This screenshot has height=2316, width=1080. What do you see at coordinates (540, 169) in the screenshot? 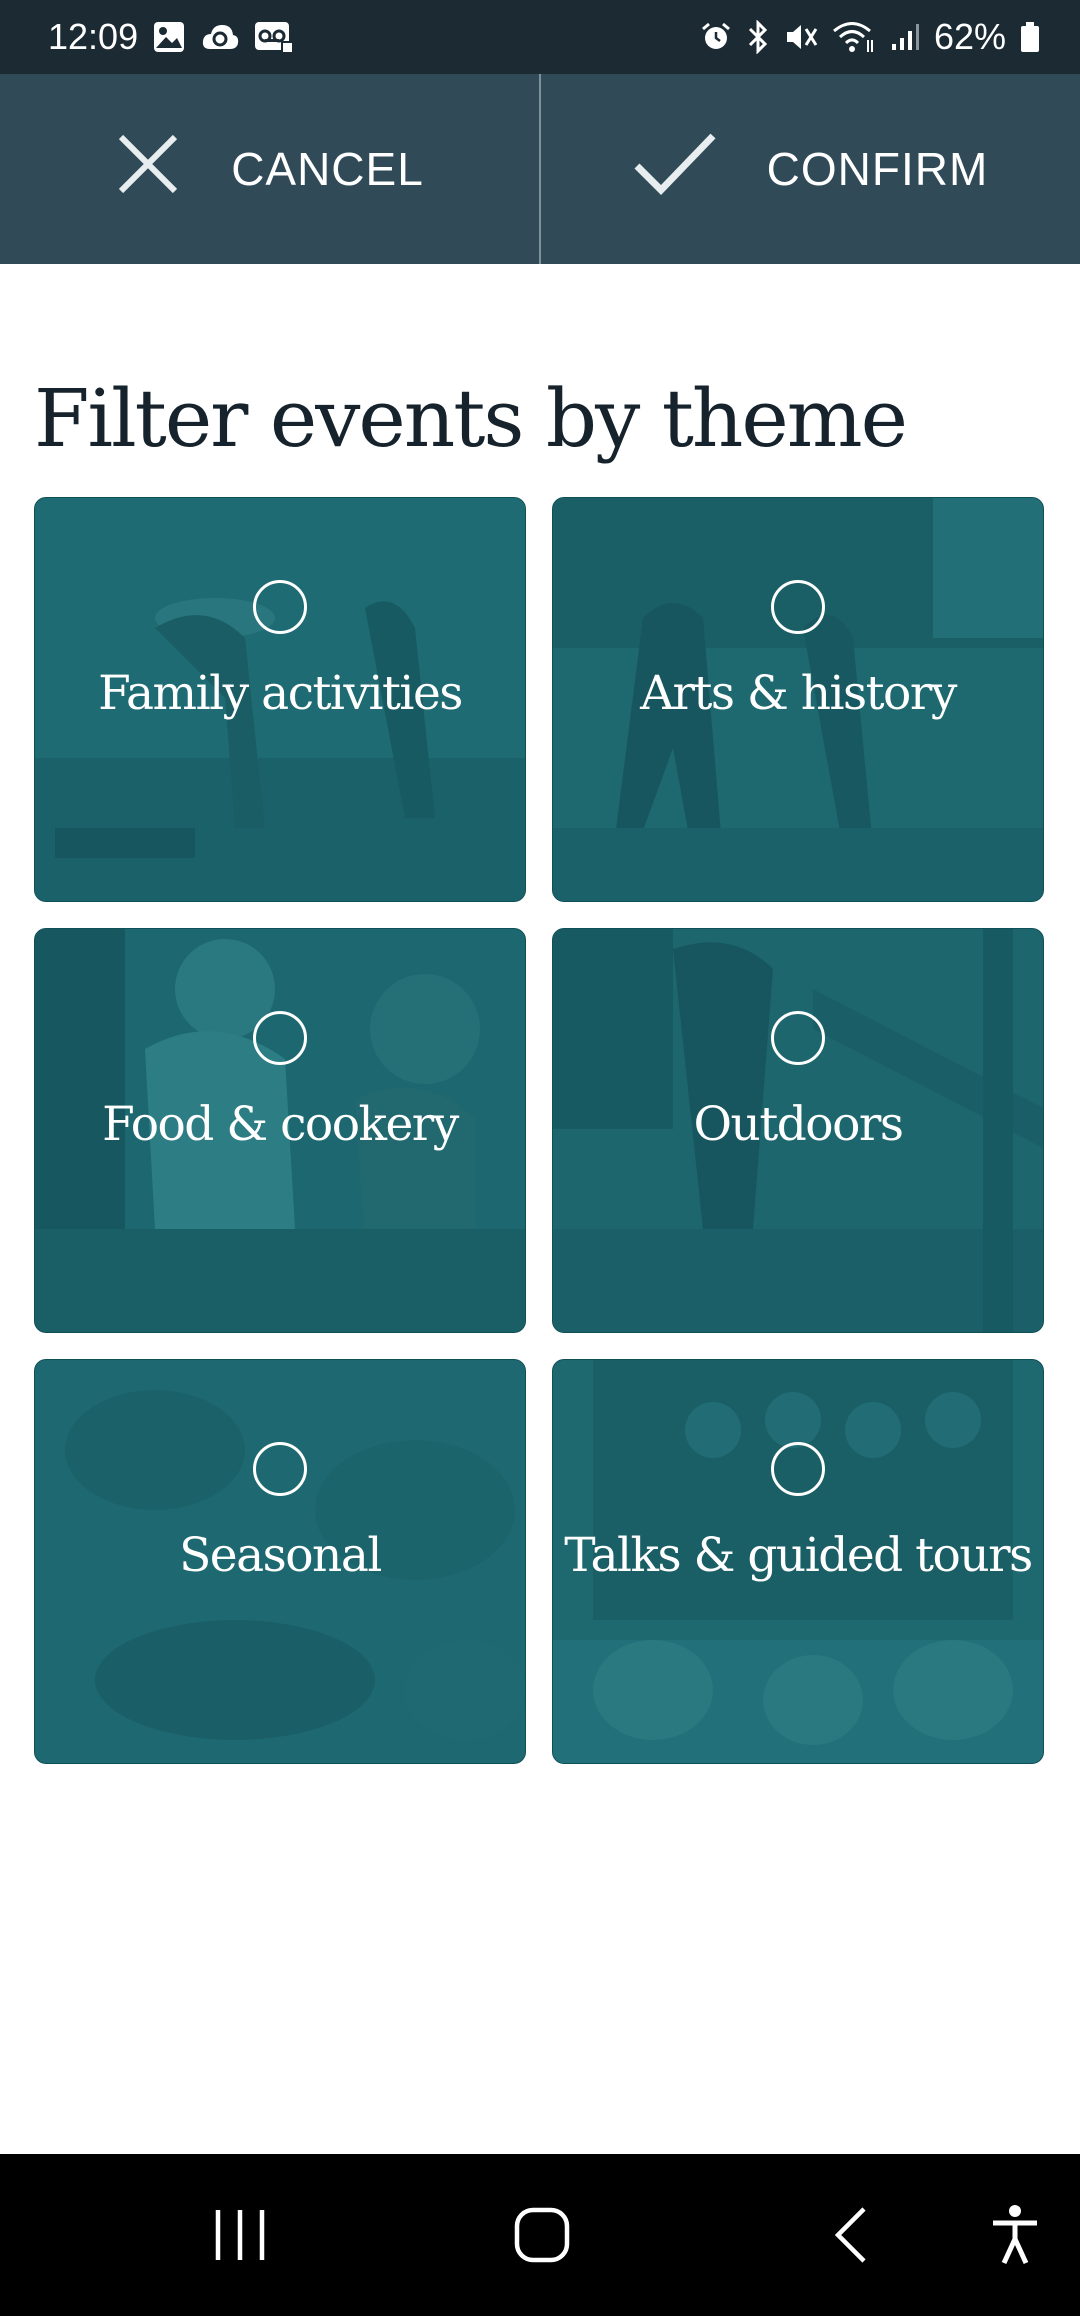
I see `action-bar: CANCEL CONFIRM` at bounding box center [540, 169].